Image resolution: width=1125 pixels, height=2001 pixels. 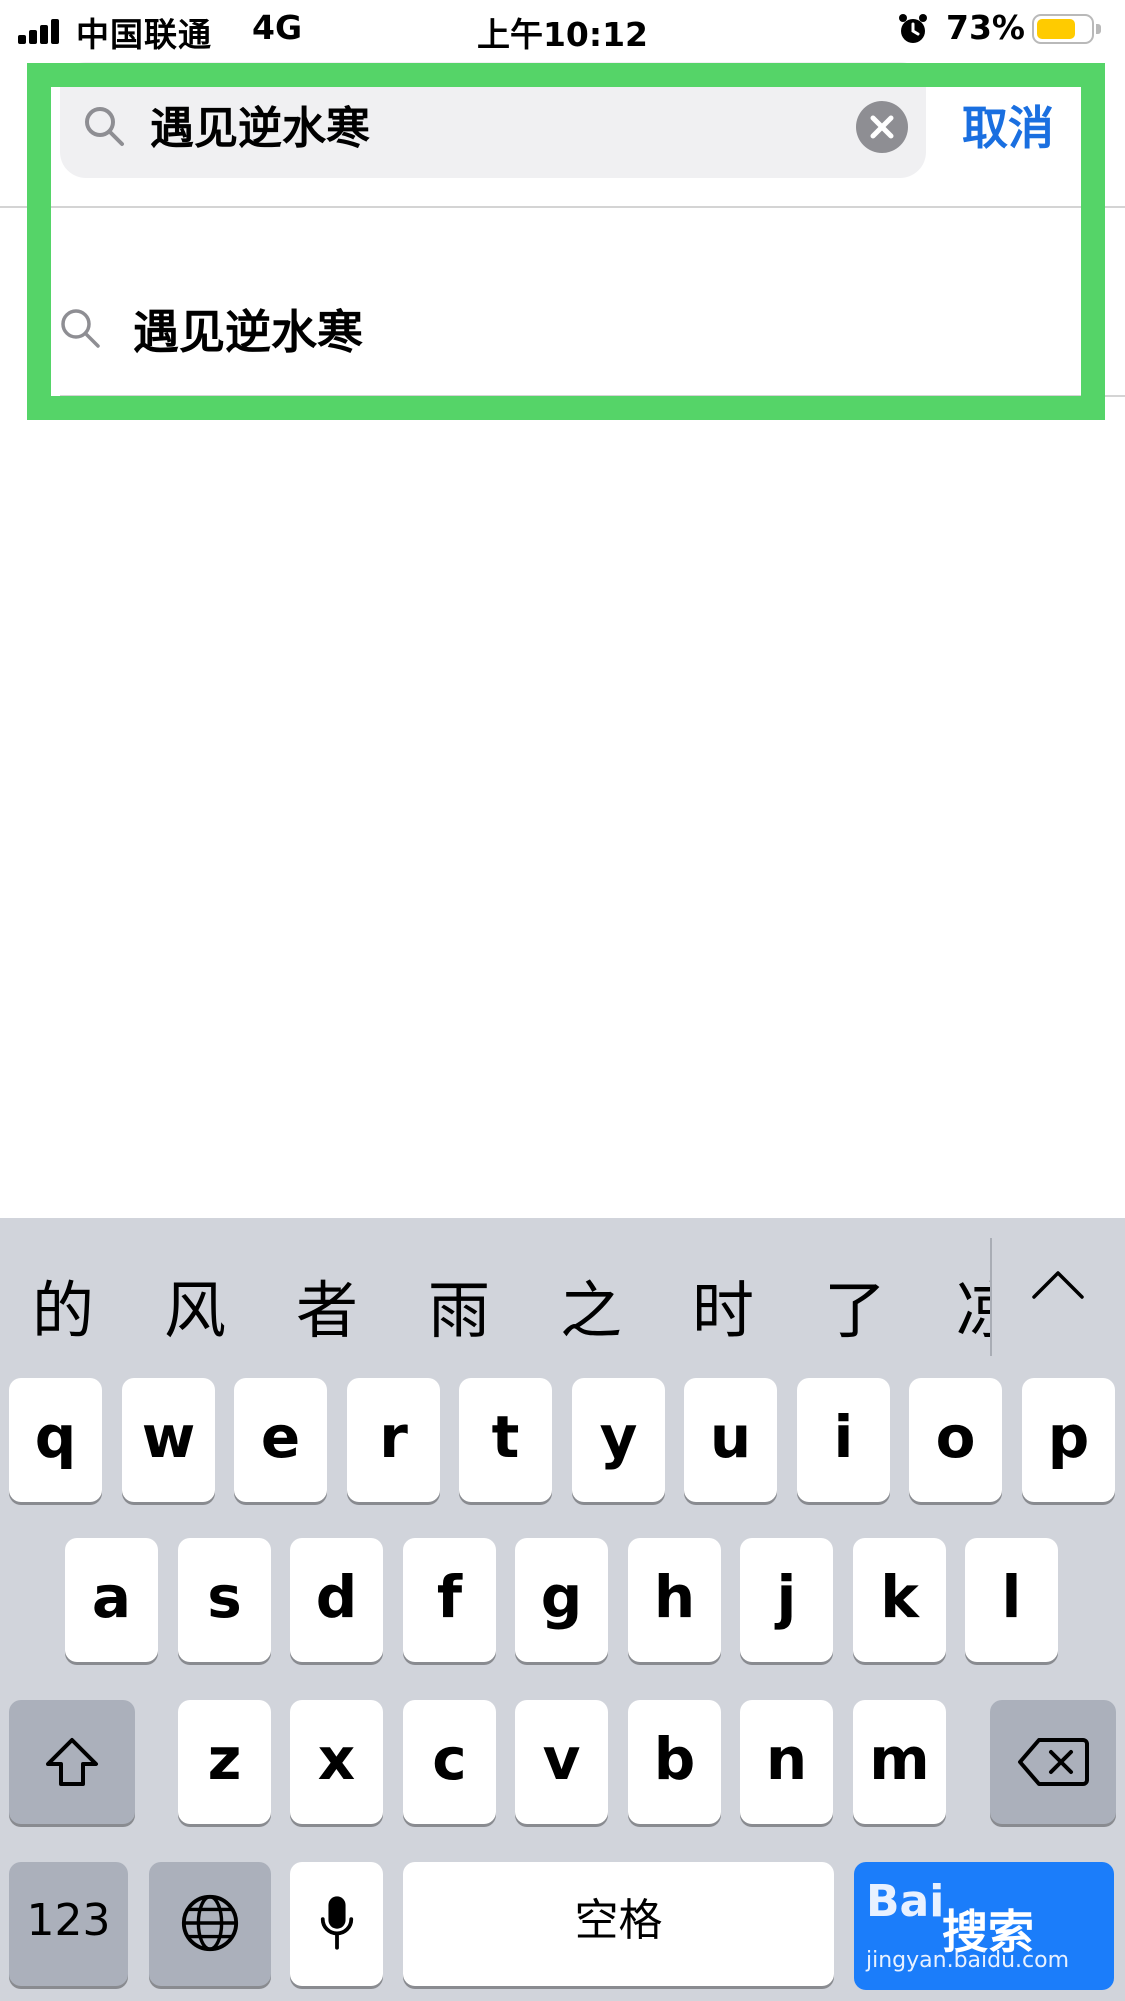 I want to click on candidate-word: 时, so click(x=723, y=1305).